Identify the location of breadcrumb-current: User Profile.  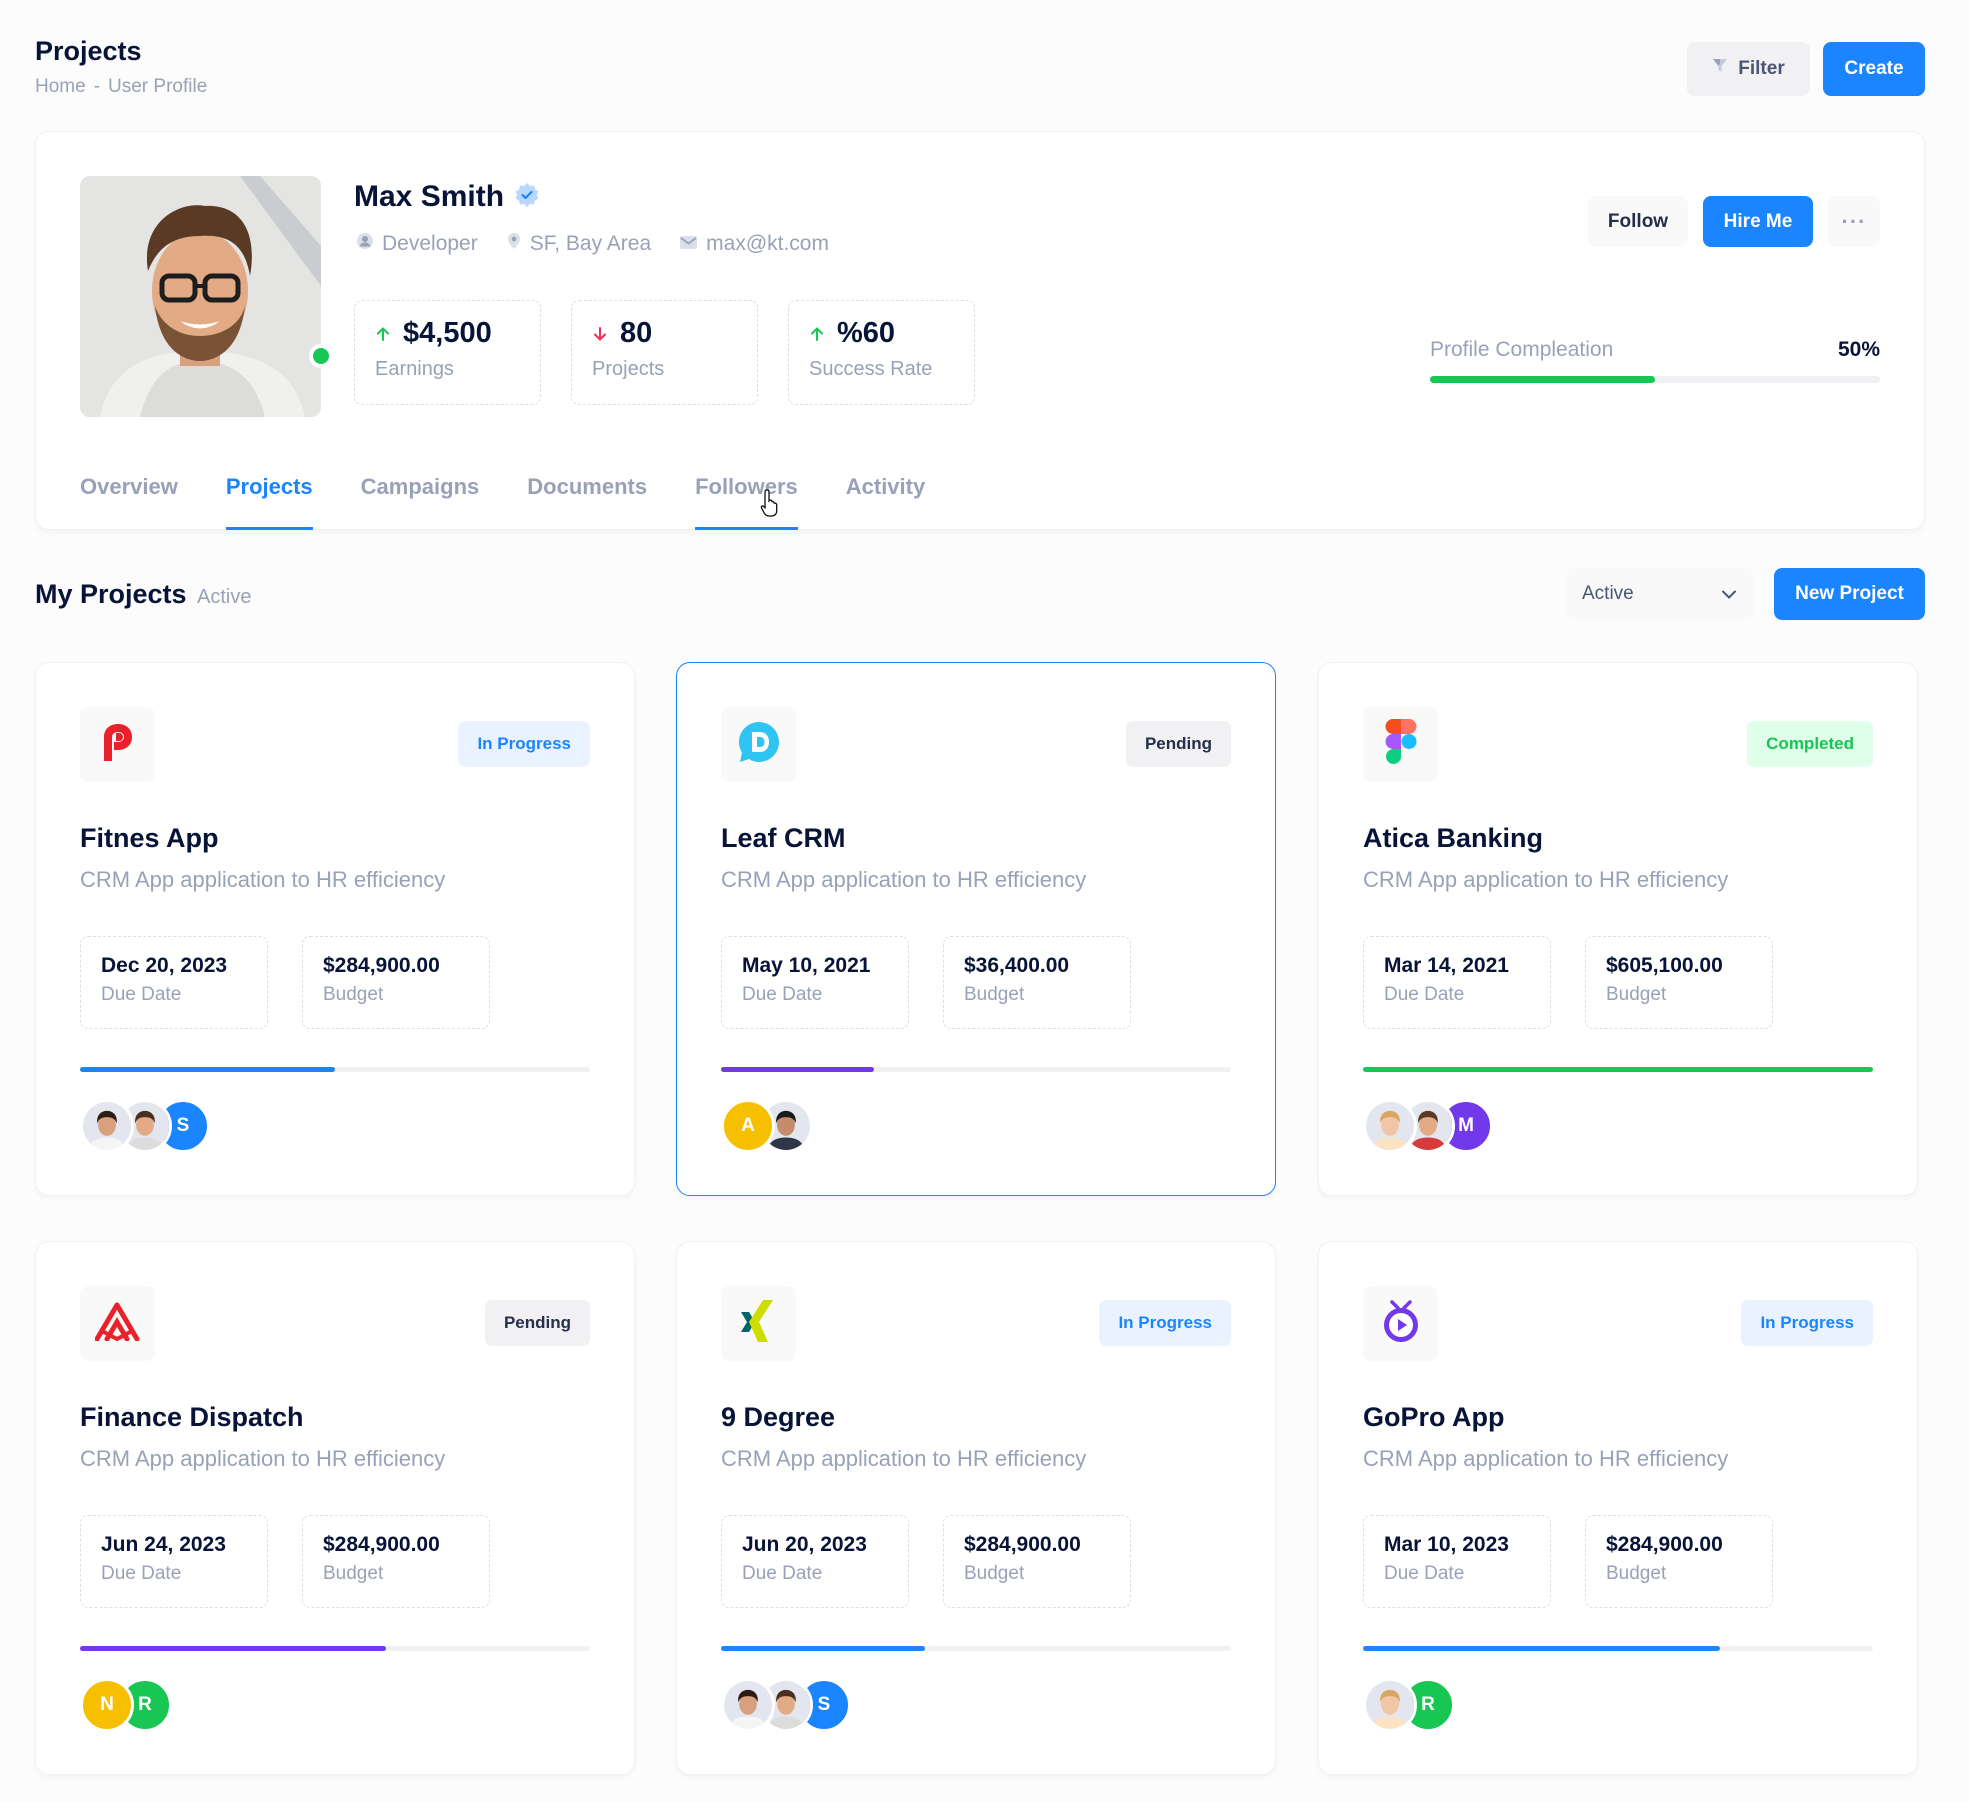
(158, 86).